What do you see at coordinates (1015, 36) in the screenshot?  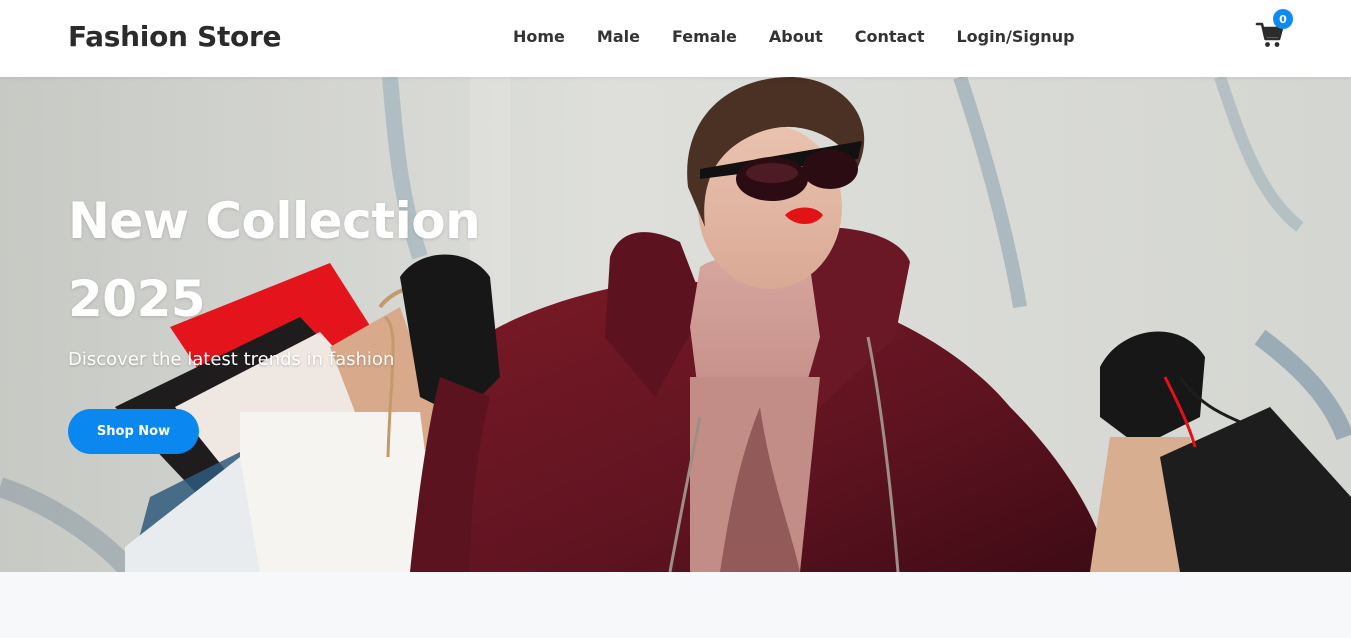 I see `nav-login-signup-link: Login/Signup` at bounding box center [1015, 36].